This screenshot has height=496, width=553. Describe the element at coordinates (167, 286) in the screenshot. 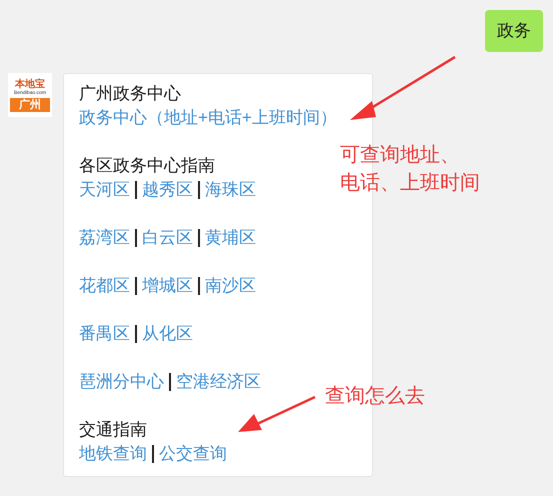

I see `link: 增城区` at that location.